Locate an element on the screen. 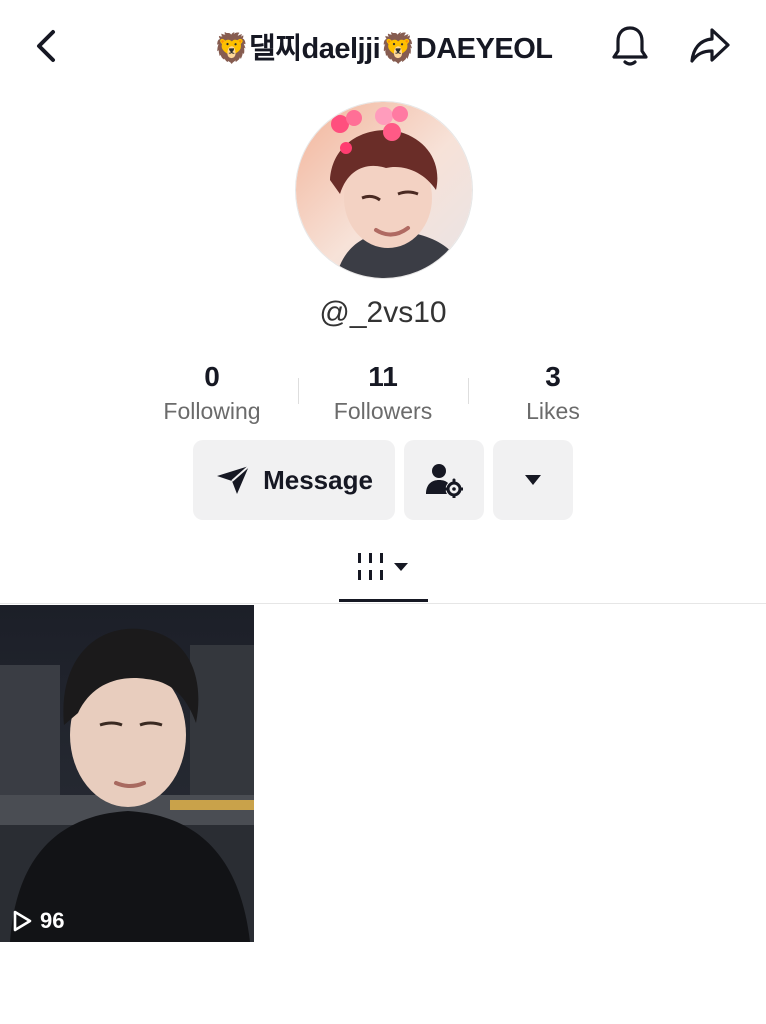 The width and height of the screenshot is (766, 1024). profile-tabs is located at coordinates (383, 569).